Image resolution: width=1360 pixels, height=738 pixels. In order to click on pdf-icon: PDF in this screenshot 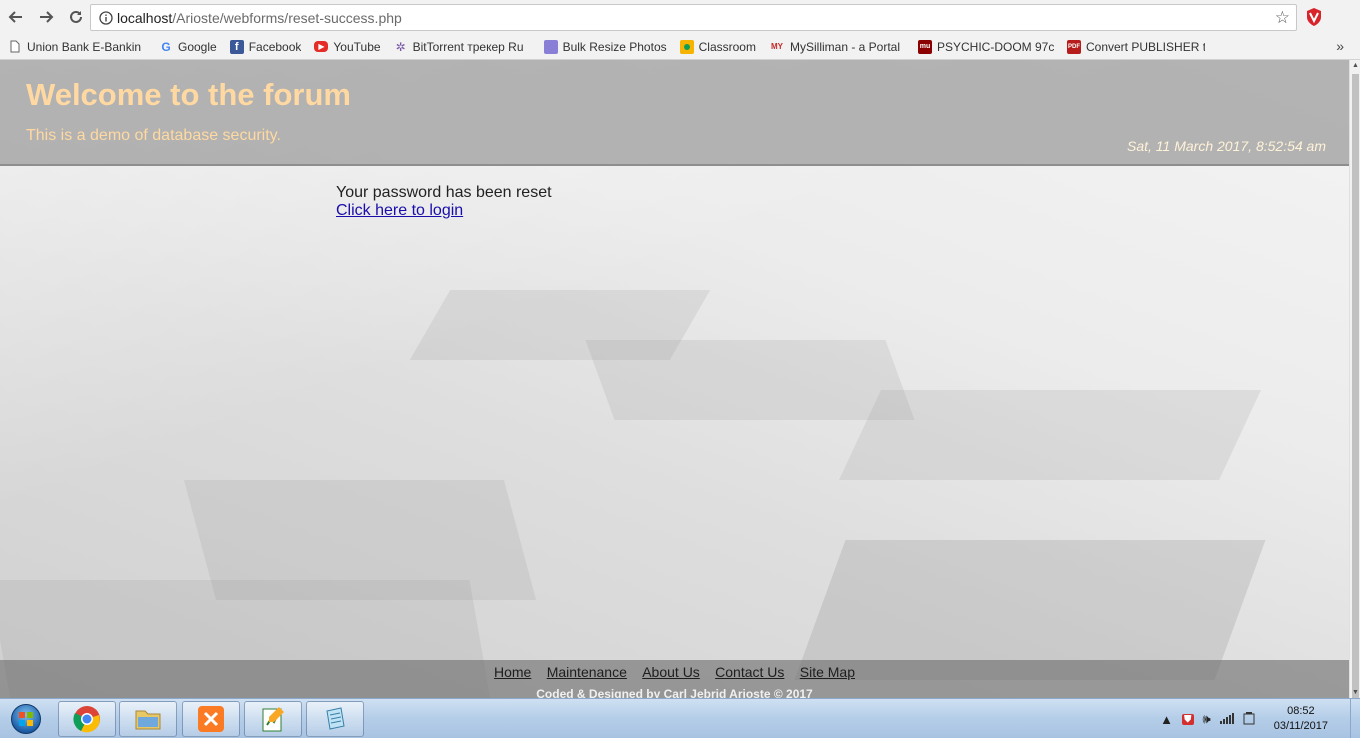, I will do `click(1073, 46)`.